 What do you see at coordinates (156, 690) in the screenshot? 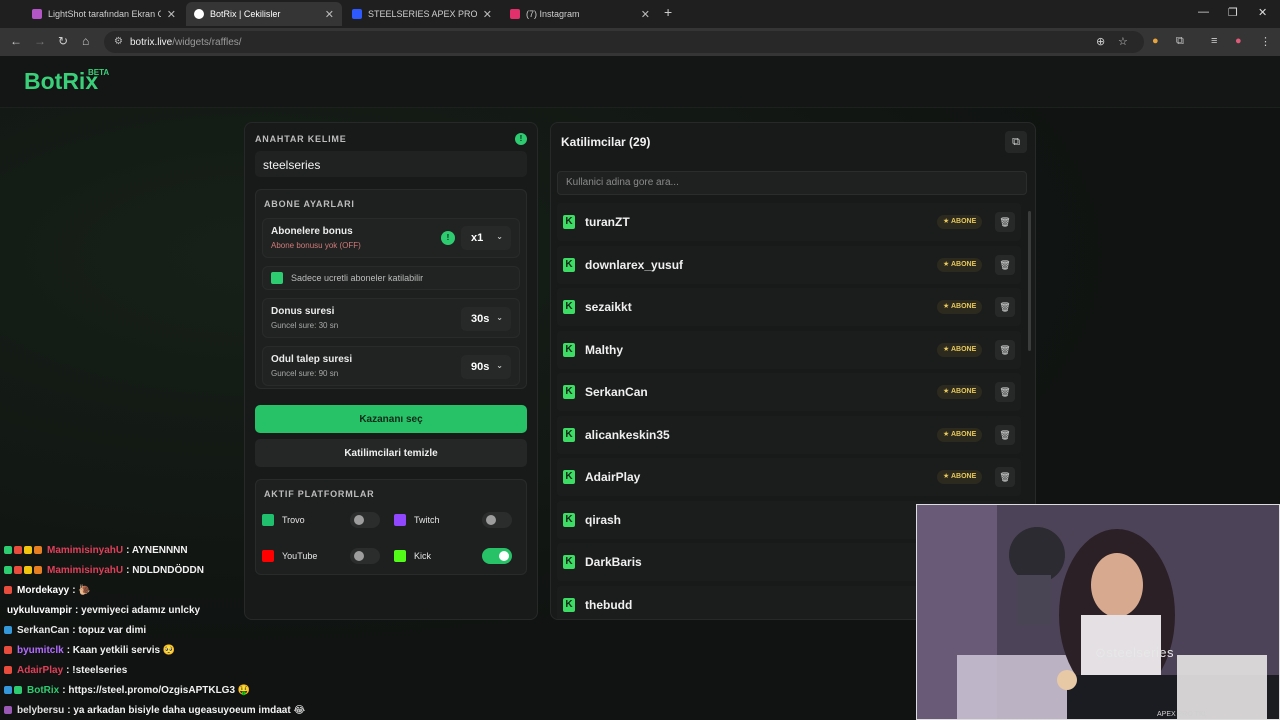
I see `chat-text: : https://steel.promo/OzgisAPTKLG3 🤑` at bounding box center [156, 690].